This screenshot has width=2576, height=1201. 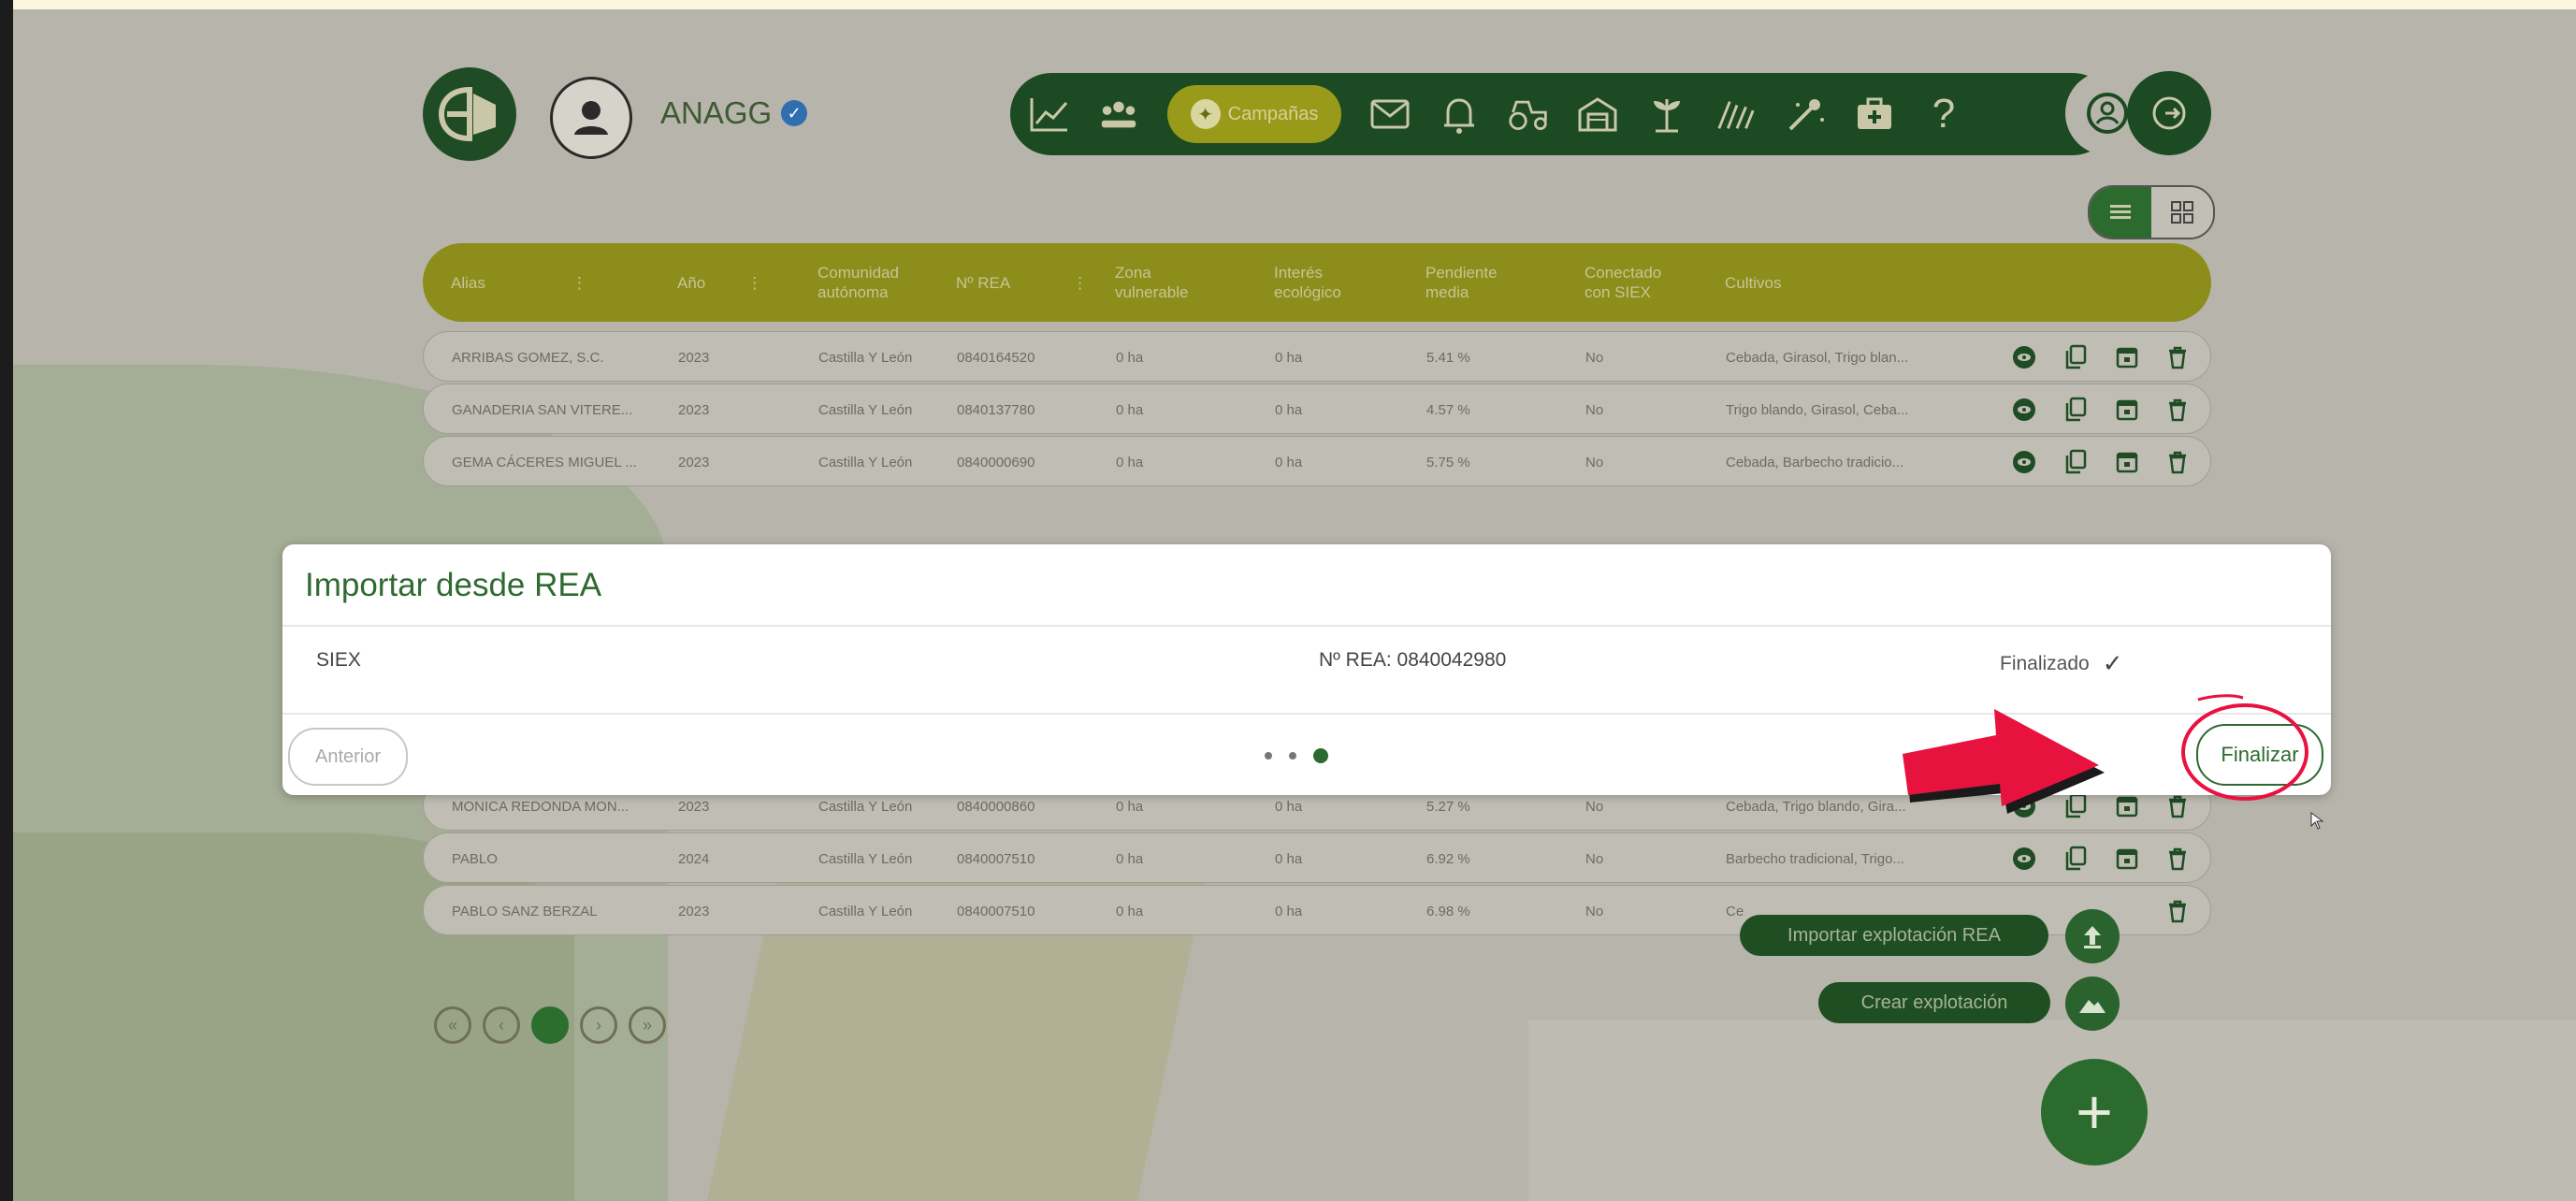 I want to click on prev-page-button: ‹, so click(x=501, y=1025).